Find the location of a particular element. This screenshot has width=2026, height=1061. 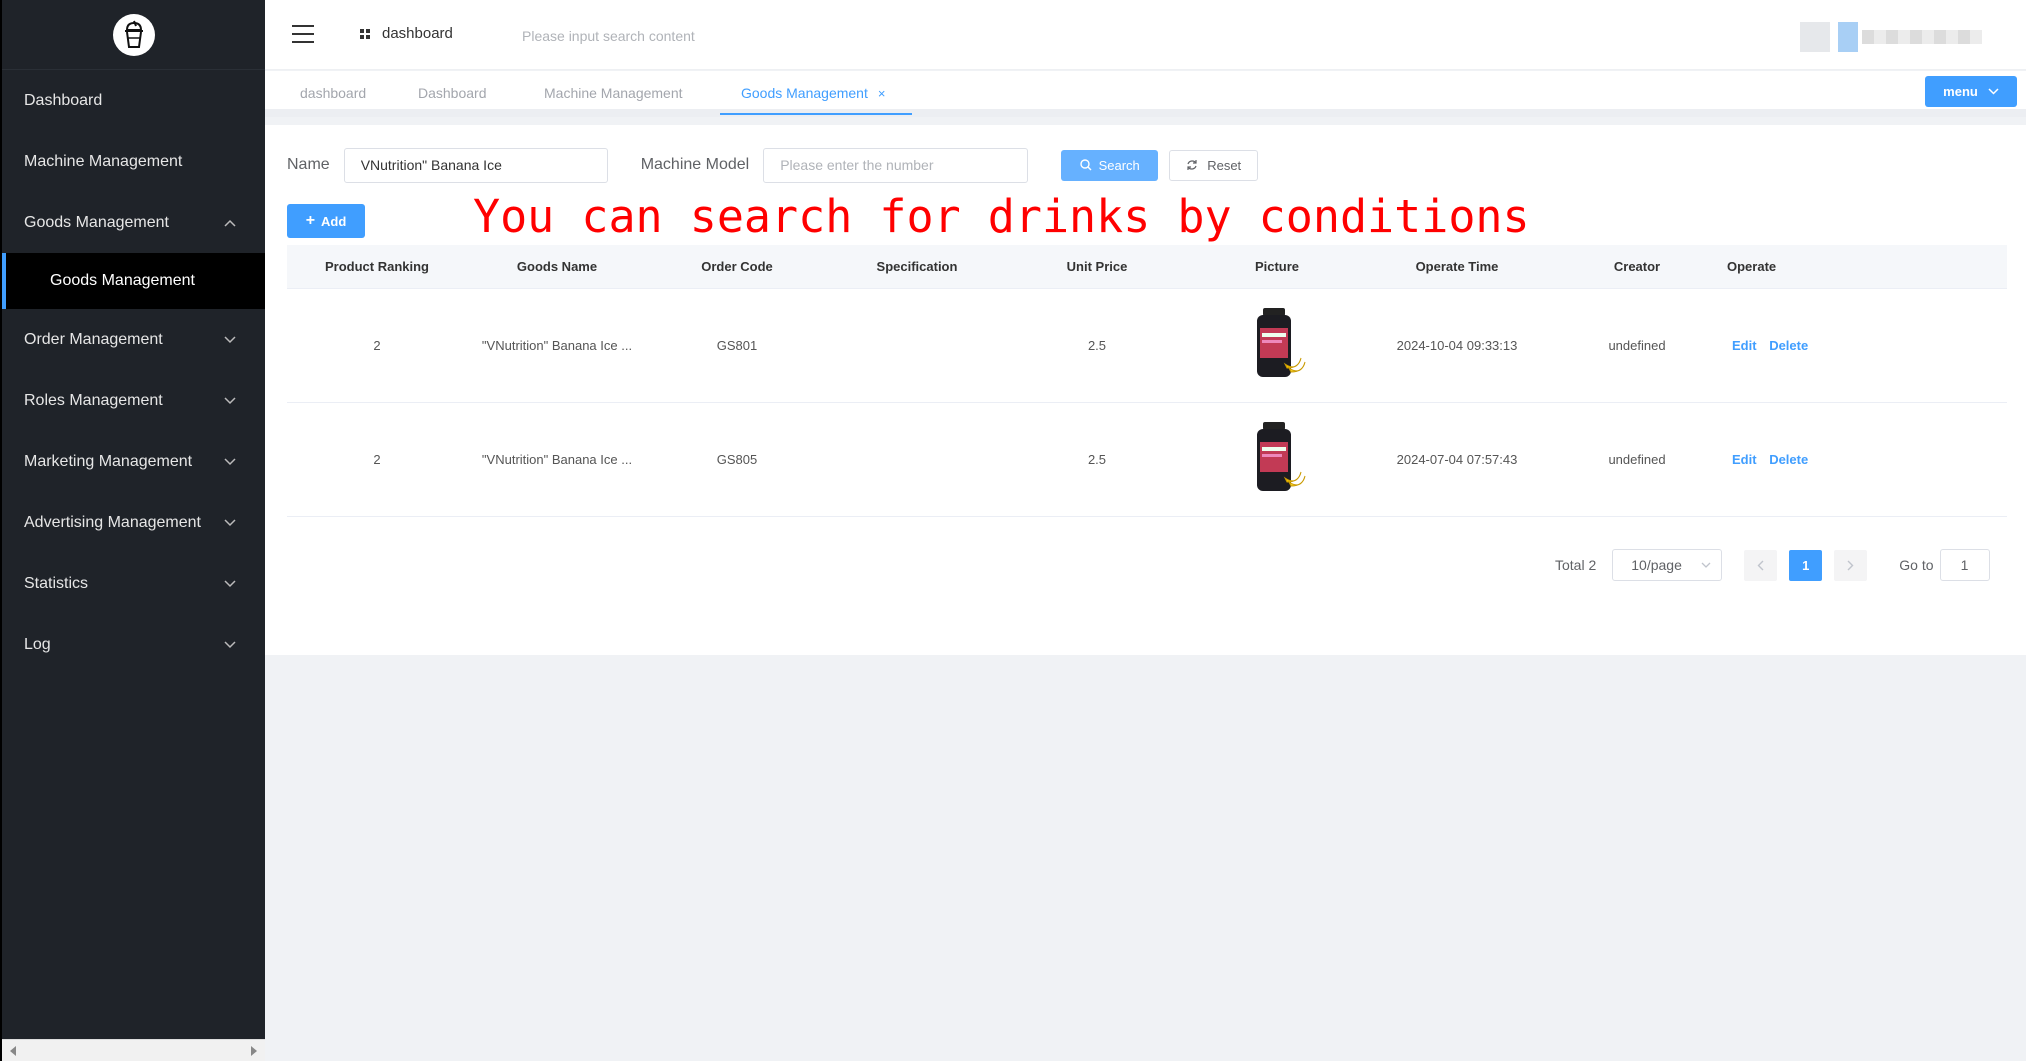

sidebar-item-advertising-management: Advertising Management is located at coordinates (133, 522).